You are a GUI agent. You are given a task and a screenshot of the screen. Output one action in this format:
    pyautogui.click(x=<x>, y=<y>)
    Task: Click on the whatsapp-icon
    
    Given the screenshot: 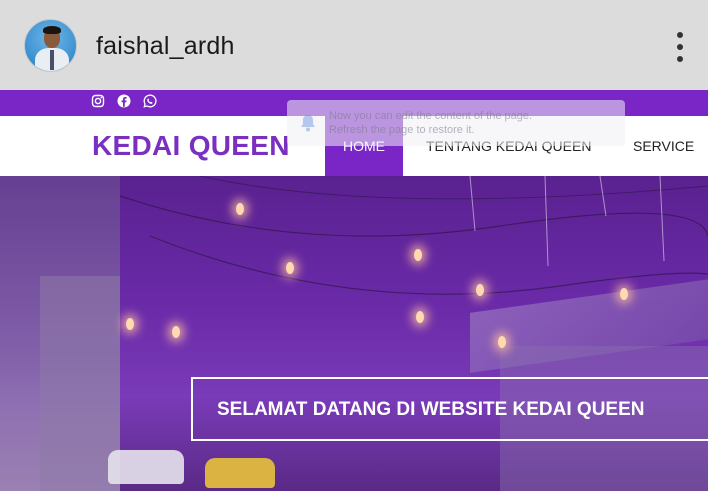 What is the action you would take?
    pyautogui.click(x=150, y=101)
    